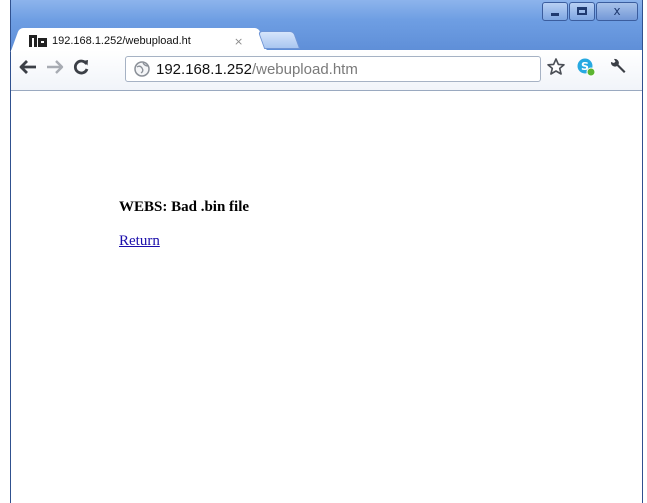  I want to click on close-icon: x, so click(617, 11).